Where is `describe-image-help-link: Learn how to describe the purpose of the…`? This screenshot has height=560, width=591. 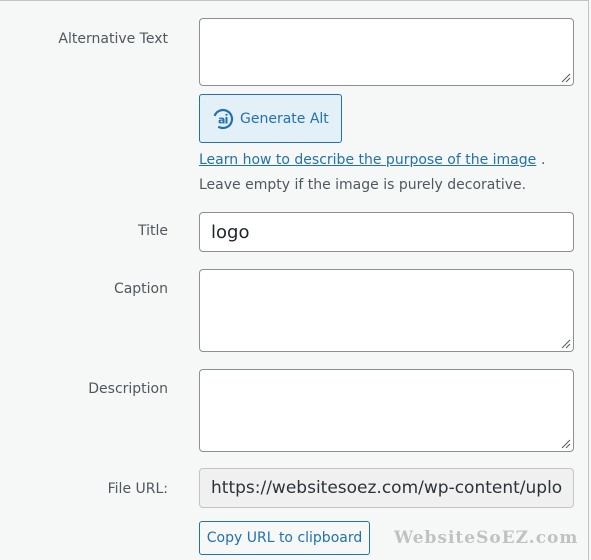
describe-image-help-link: Learn how to describe the purpose of the… is located at coordinates (367, 160).